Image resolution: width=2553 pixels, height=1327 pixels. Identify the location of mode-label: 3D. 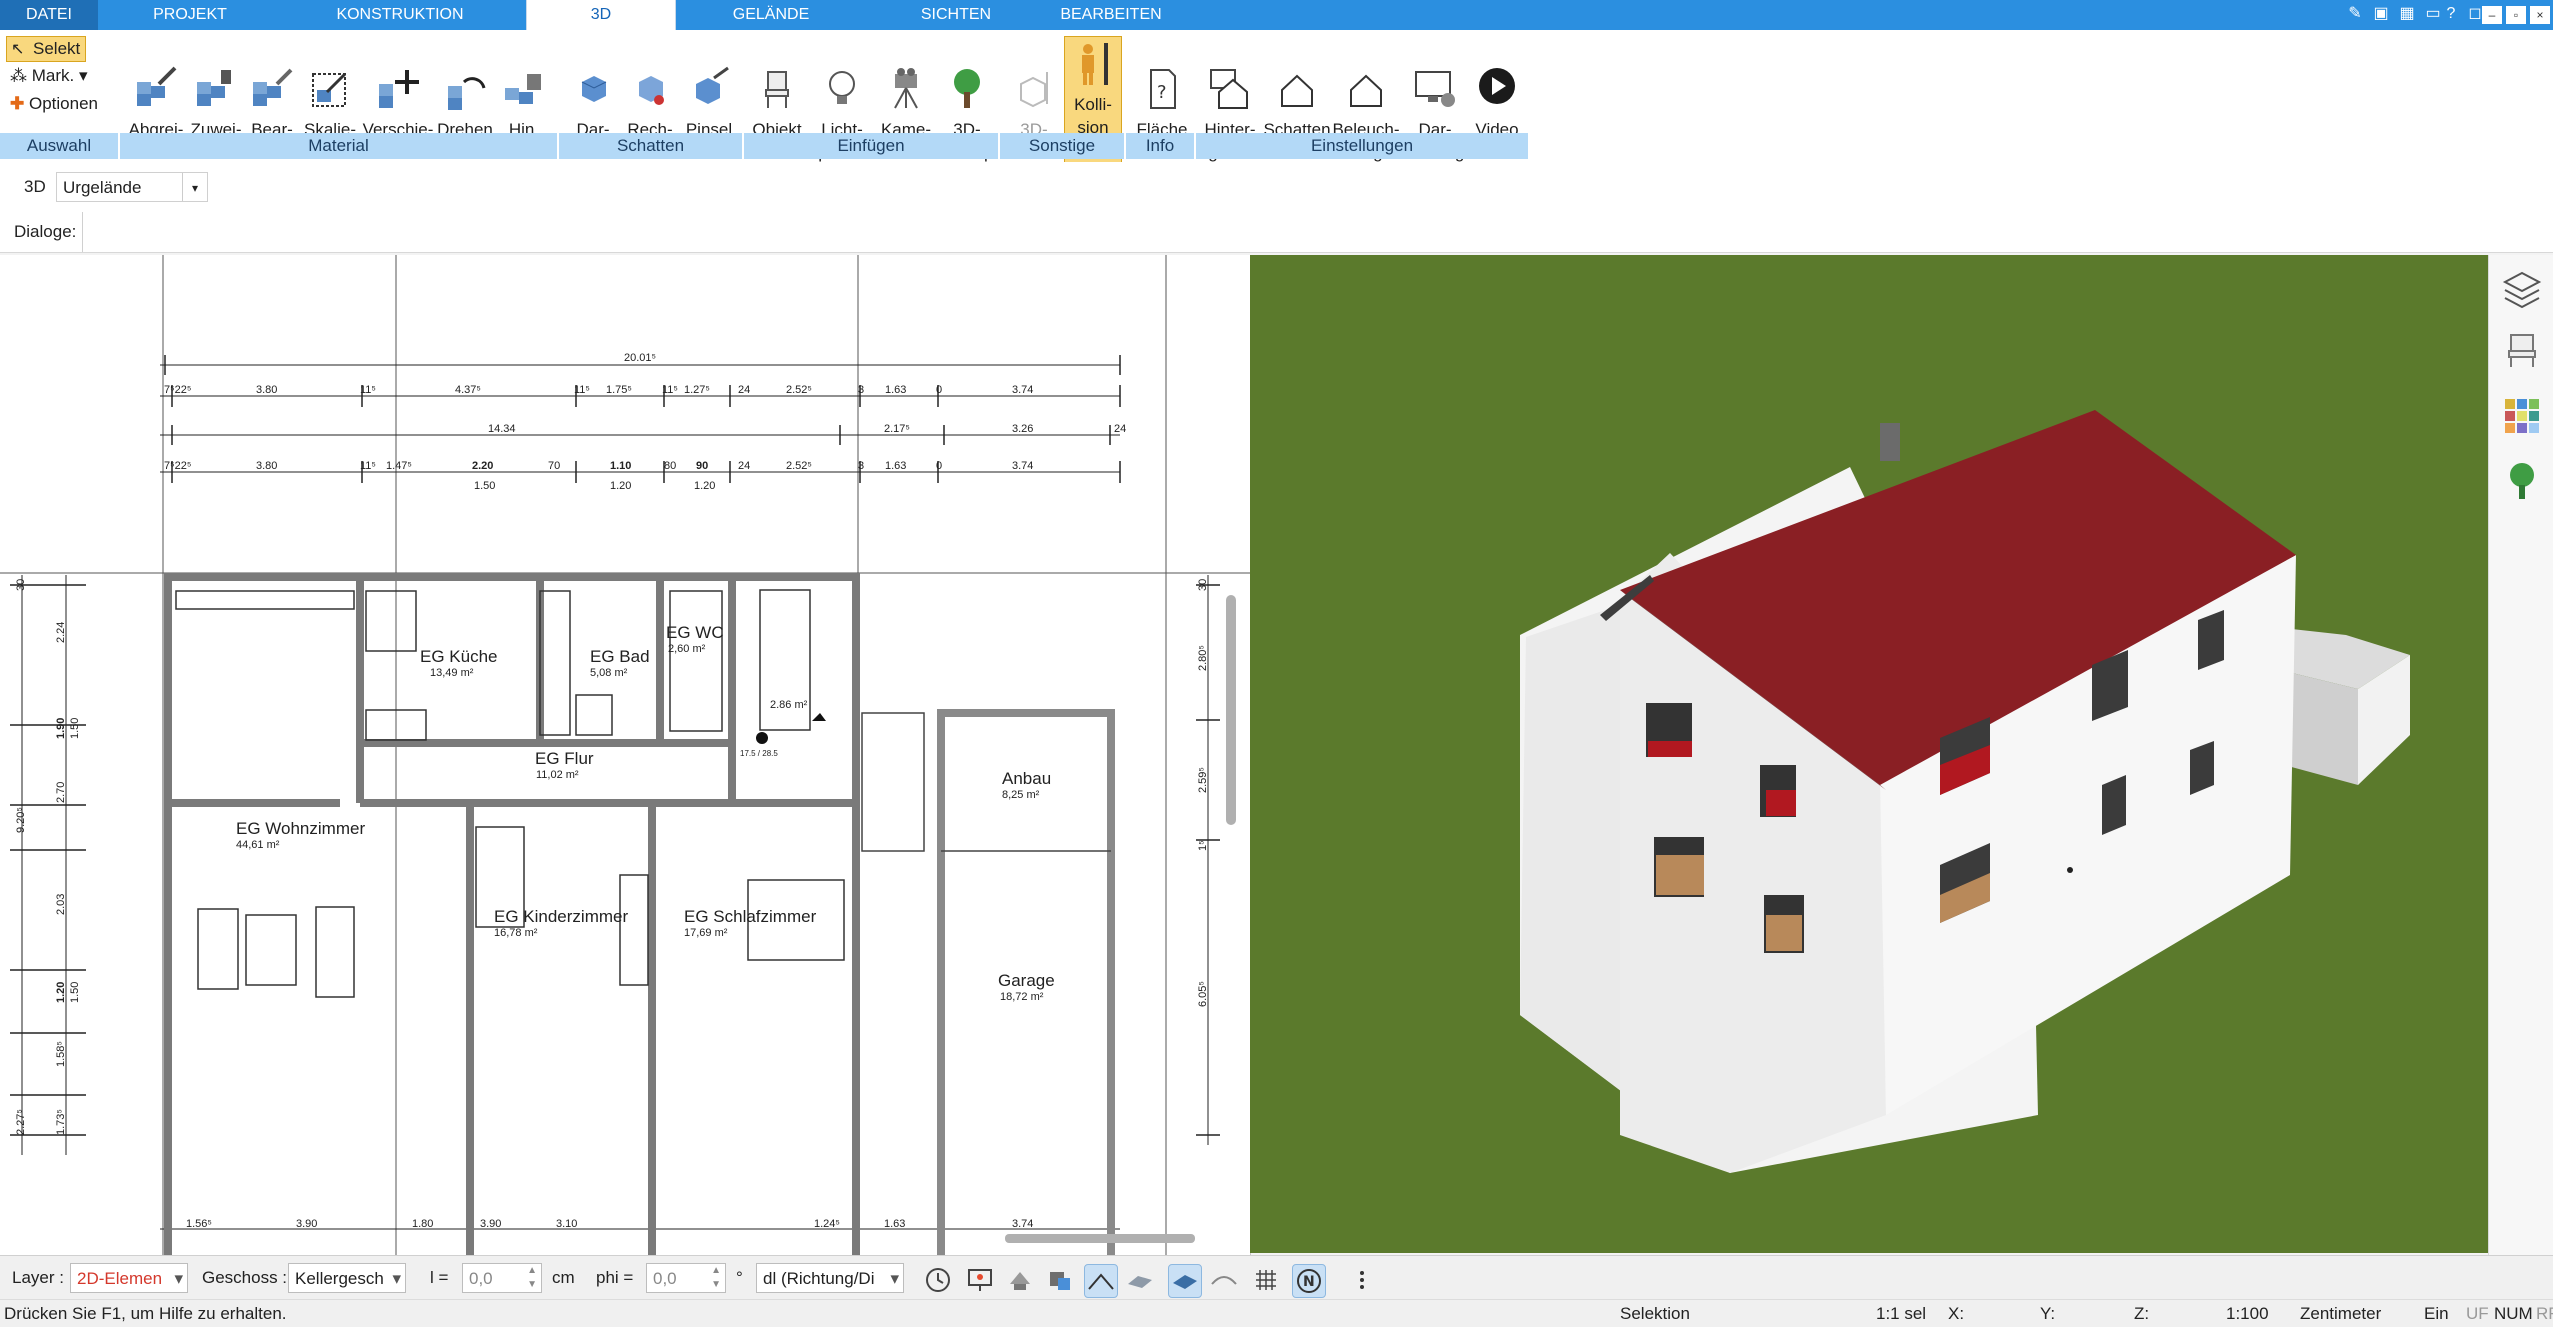
(35, 186).